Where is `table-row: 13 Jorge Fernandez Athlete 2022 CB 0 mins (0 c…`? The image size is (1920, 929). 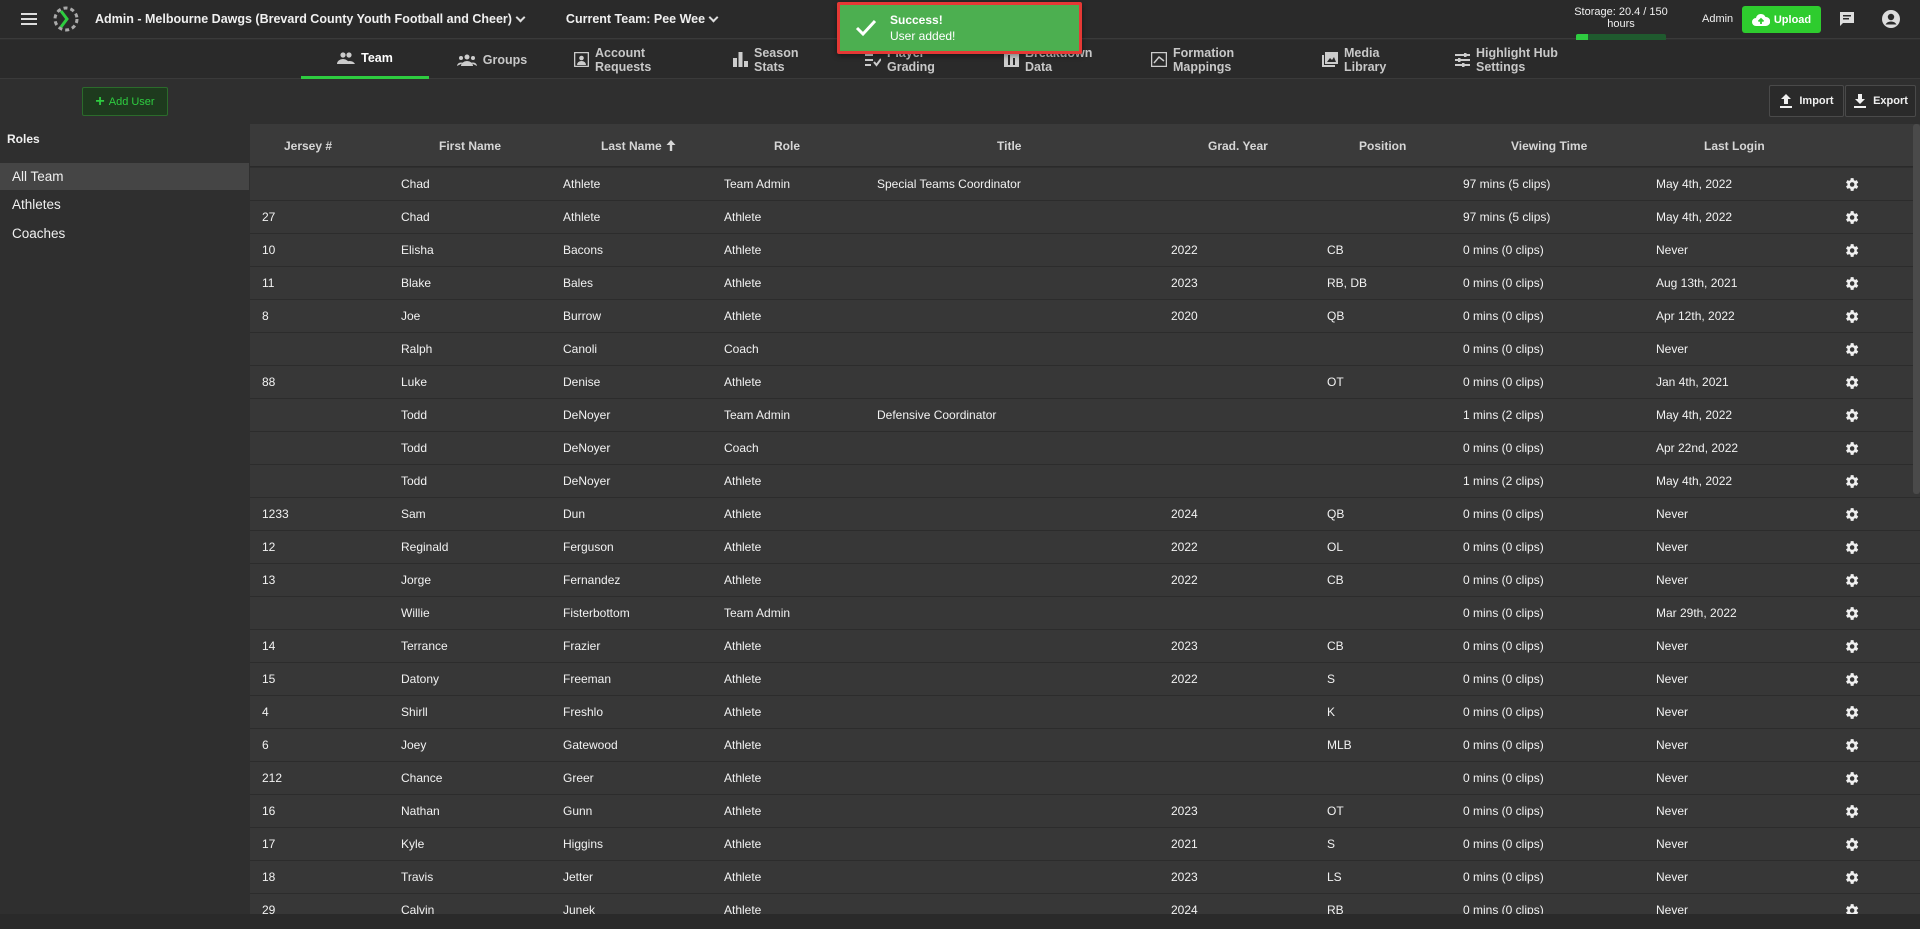
table-row: 13 Jorge Fernandez Athlete 2022 CB 0 mins (0 c… is located at coordinates (1085, 580).